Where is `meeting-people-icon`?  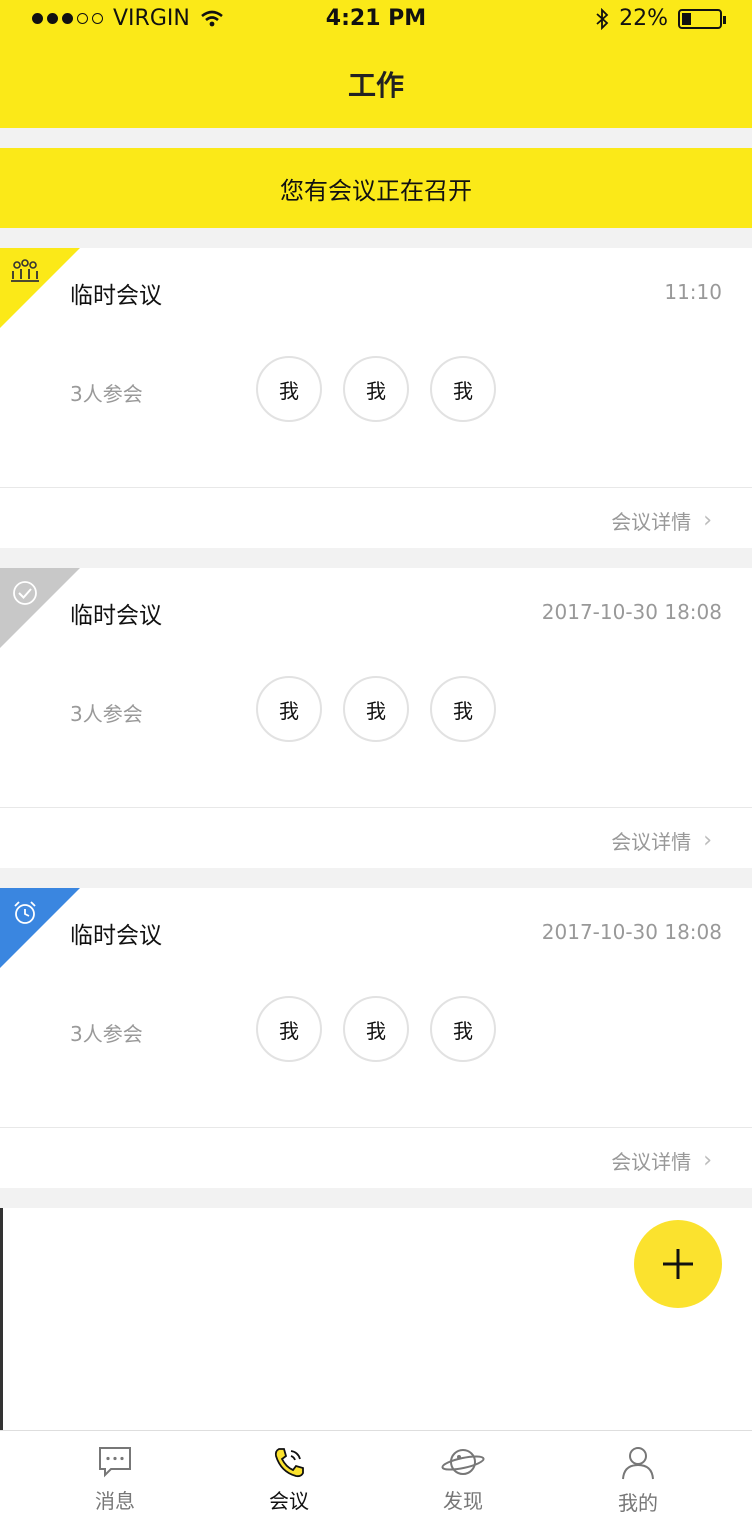 meeting-people-icon is located at coordinates (25, 273).